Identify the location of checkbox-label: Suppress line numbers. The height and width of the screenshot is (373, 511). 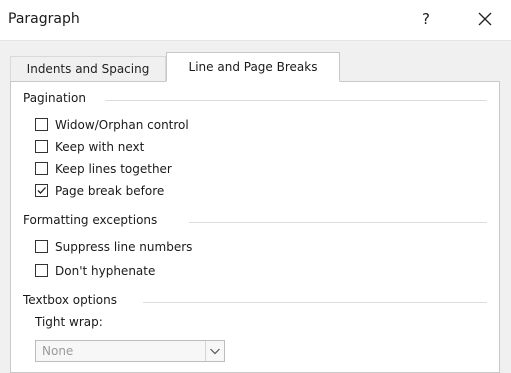
(124, 247).